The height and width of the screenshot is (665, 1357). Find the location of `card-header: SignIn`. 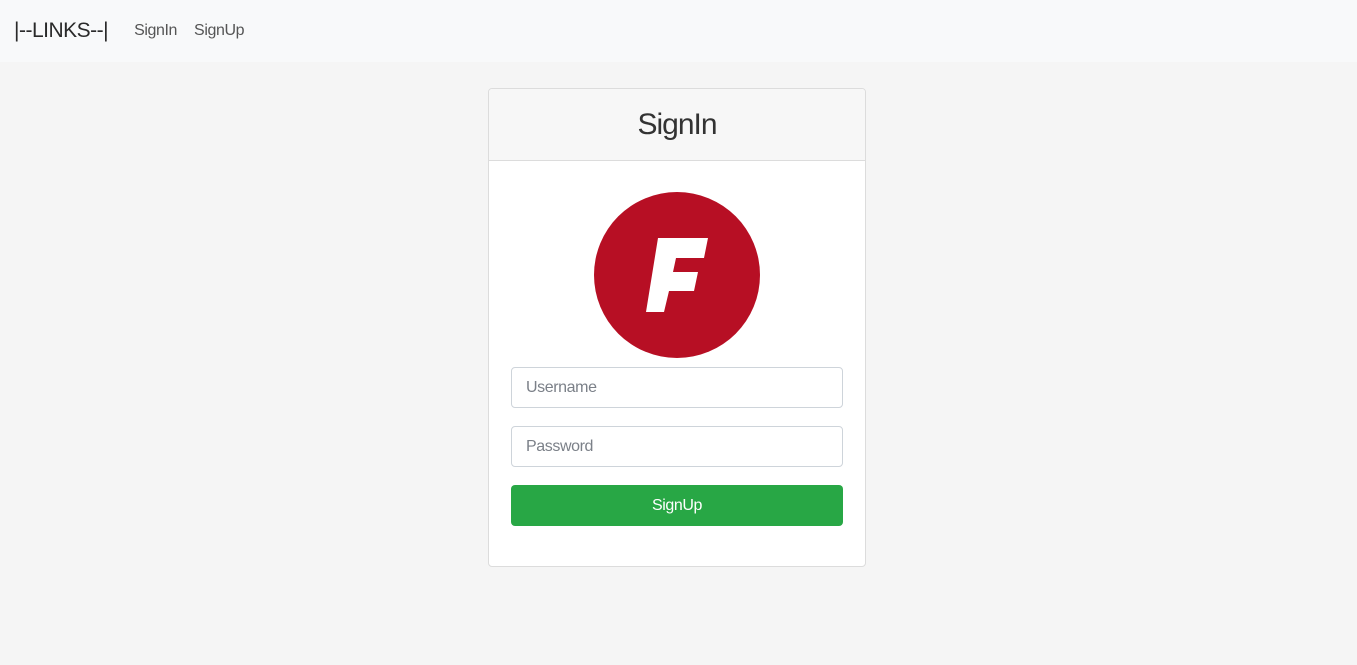

card-header: SignIn is located at coordinates (677, 125).